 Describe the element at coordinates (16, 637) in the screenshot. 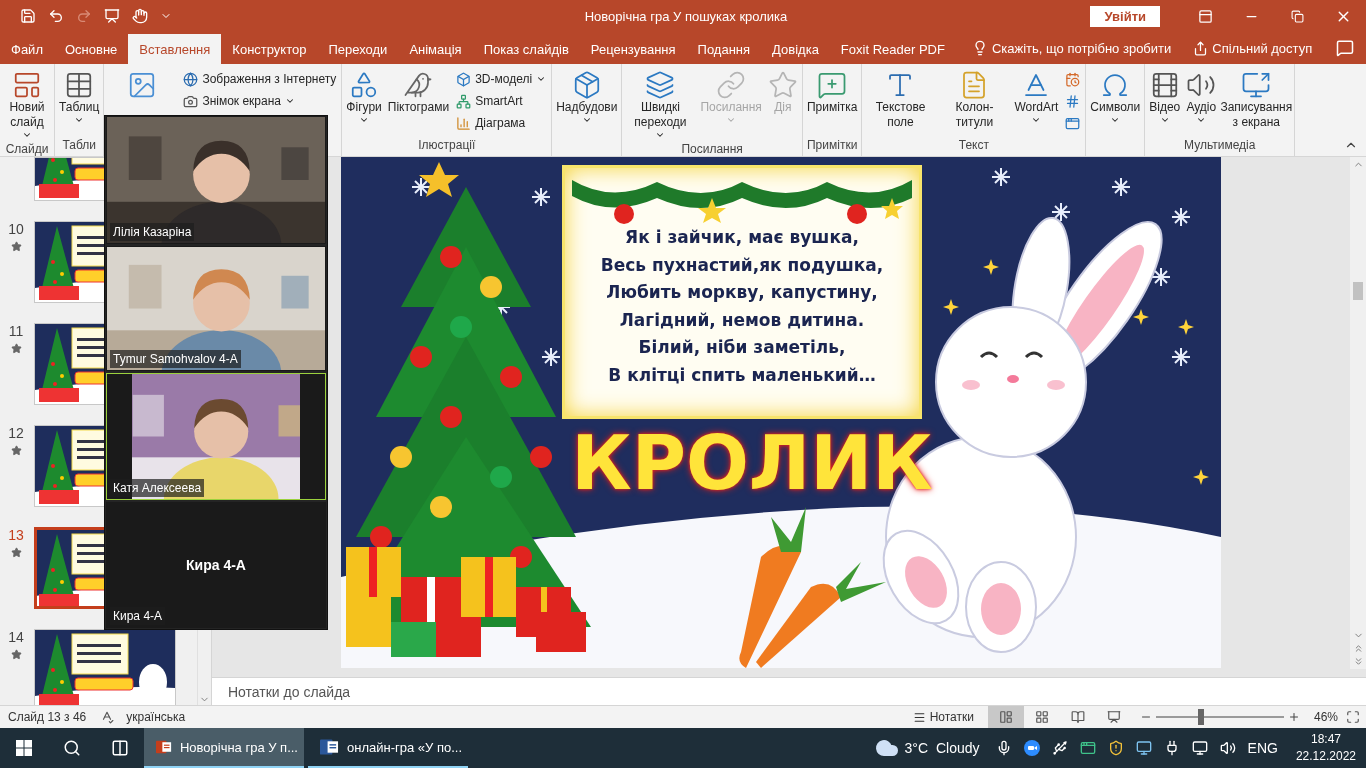

I see `slide-number: 14` at that location.